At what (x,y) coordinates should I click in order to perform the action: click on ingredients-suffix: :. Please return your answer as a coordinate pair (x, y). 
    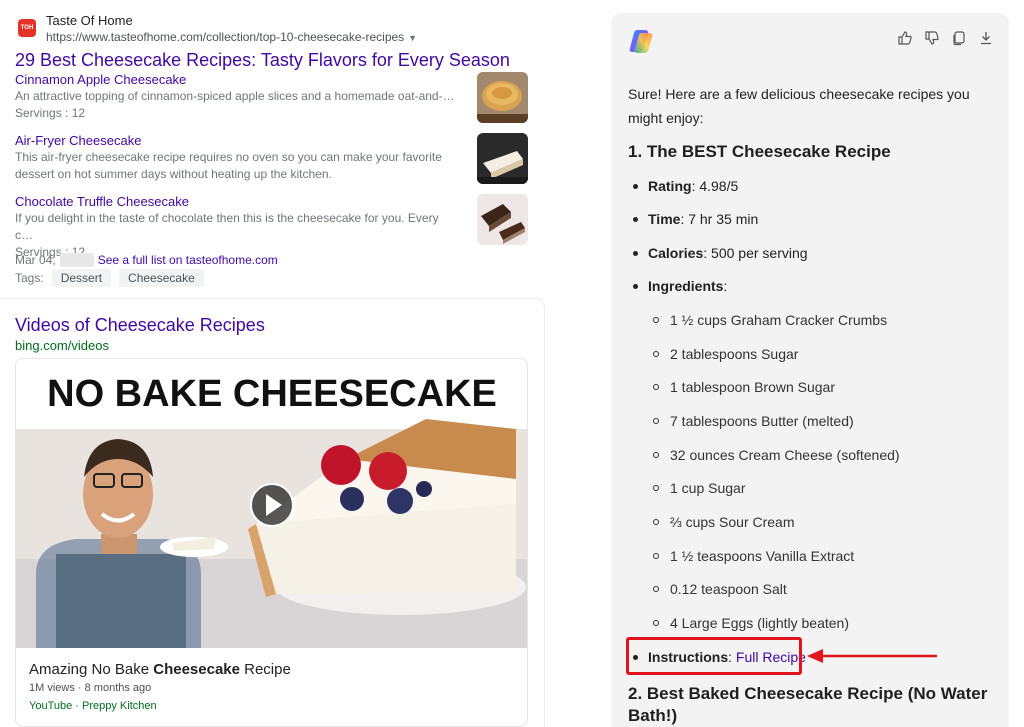
    Looking at the image, I should click on (725, 286).